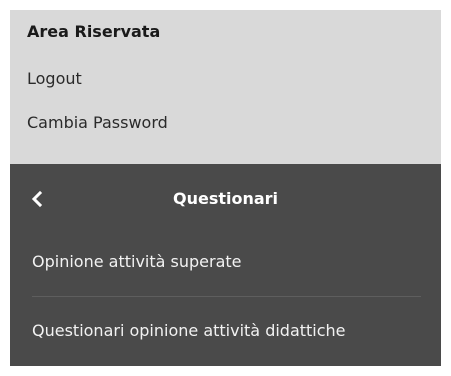  I want to click on menu-title: Questionari, so click(225, 198).